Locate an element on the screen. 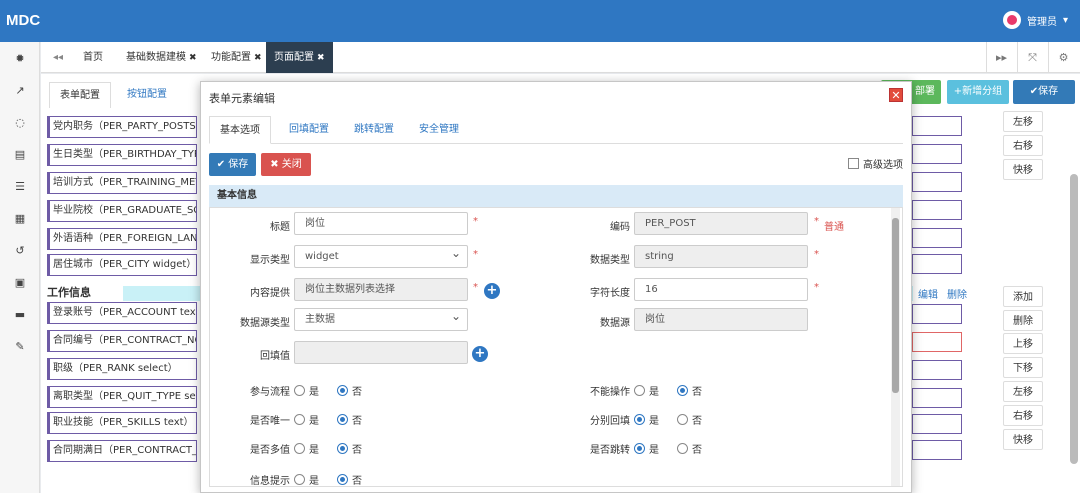 This screenshot has width=1080, height=493. box-icon: ▬ is located at coordinates (20, 315).